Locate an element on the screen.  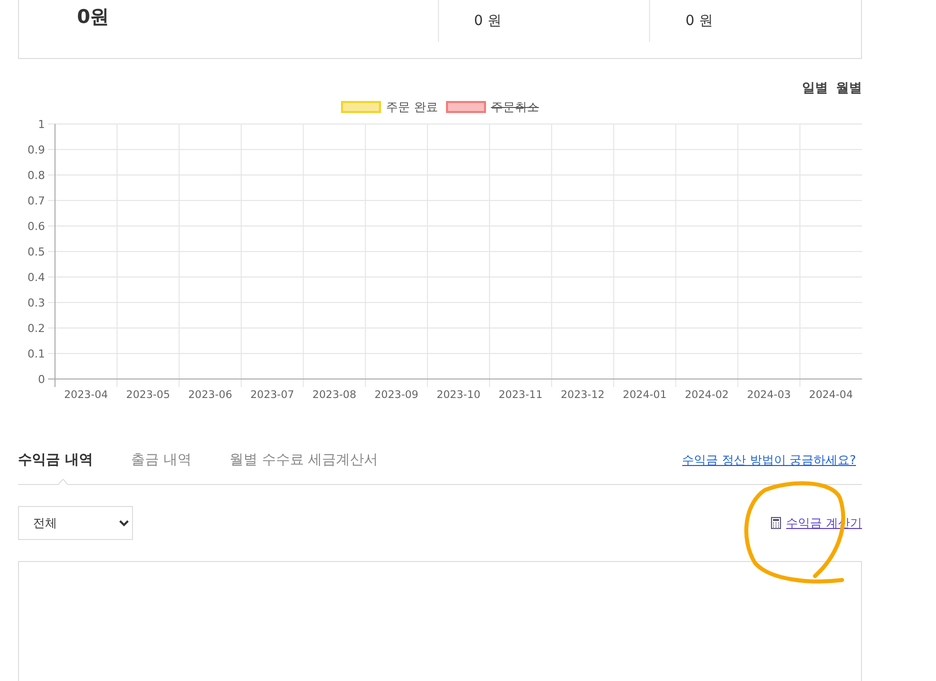
period-toggle: 일별 is located at coordinates (815, 88).